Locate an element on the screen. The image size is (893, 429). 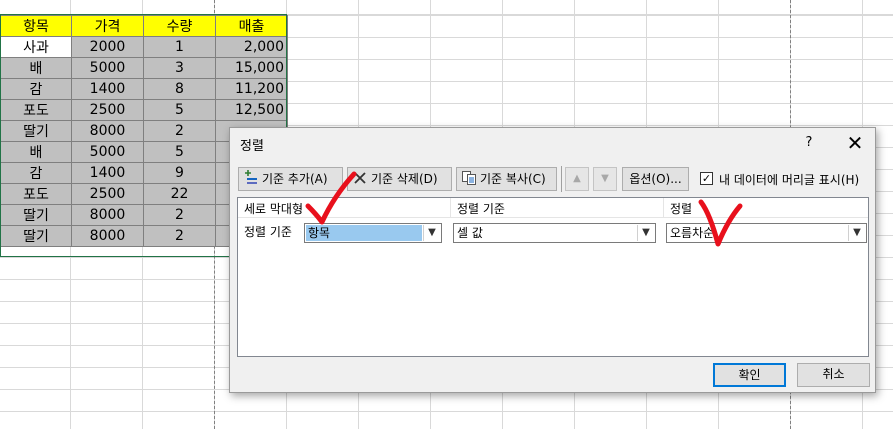
sort-column-value: 항목 is located at coordinates (319, 233).